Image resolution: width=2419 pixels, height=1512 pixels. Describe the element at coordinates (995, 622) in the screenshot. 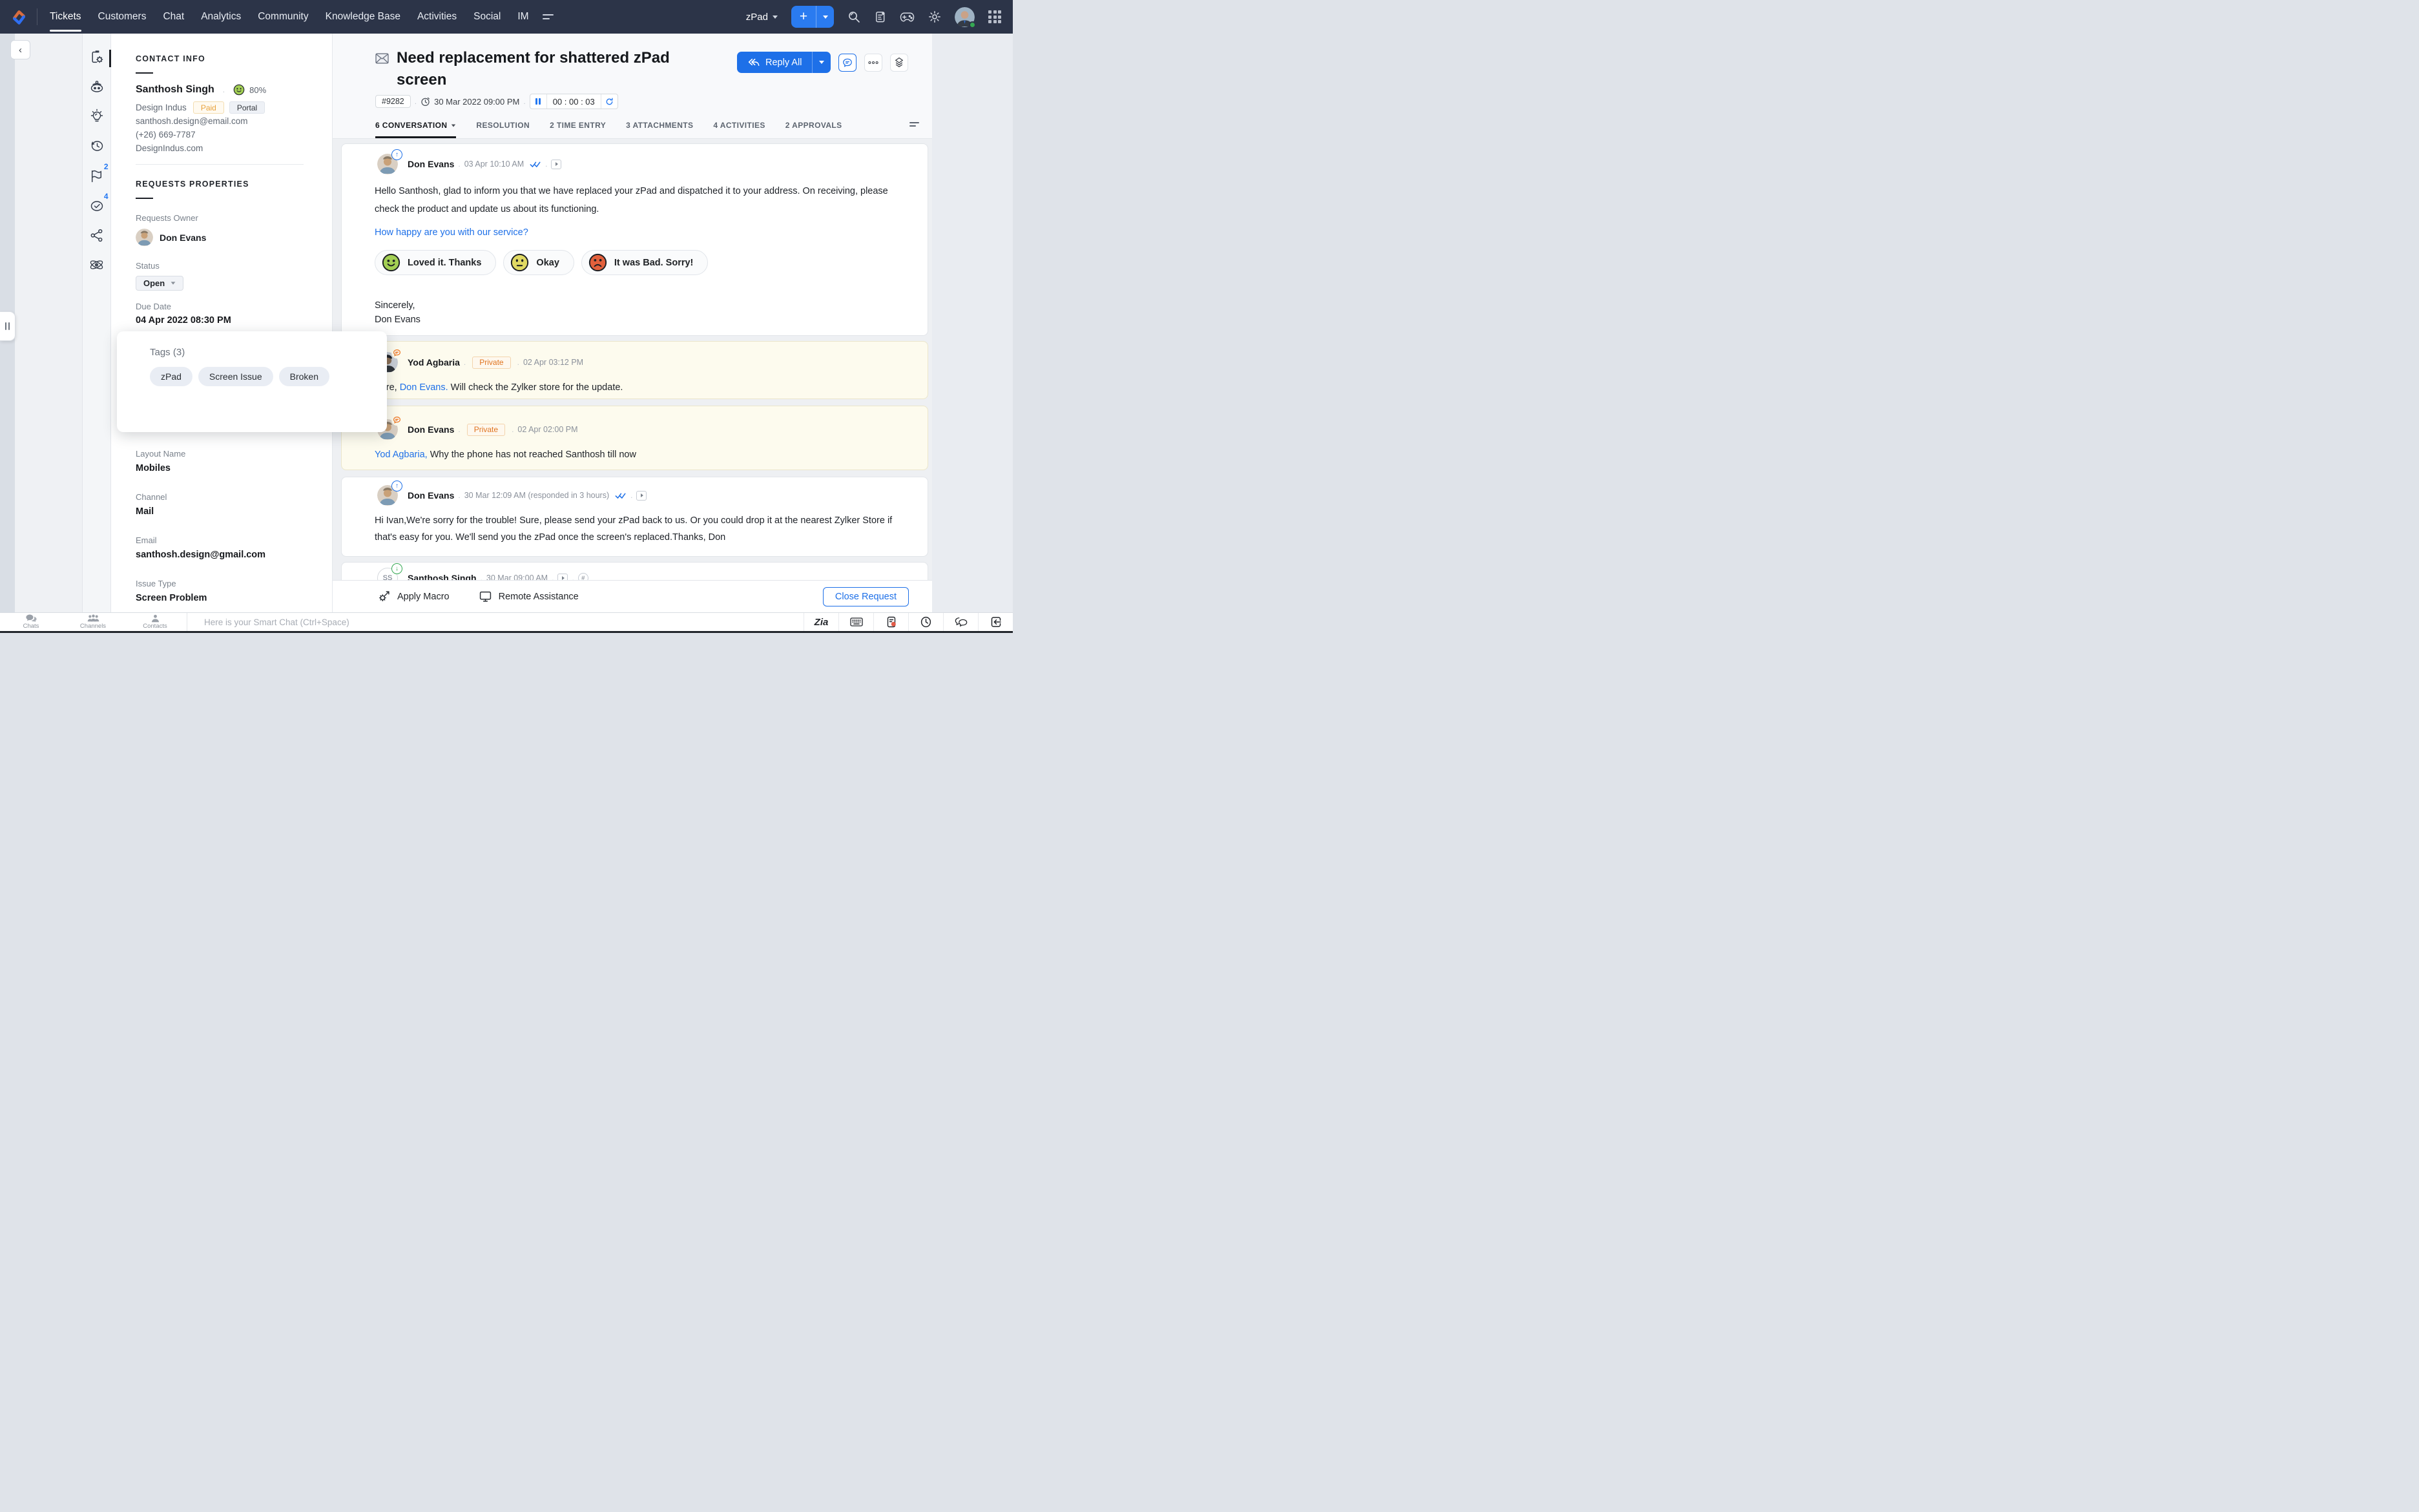

I see `exit-fullscreen-button` at that location.